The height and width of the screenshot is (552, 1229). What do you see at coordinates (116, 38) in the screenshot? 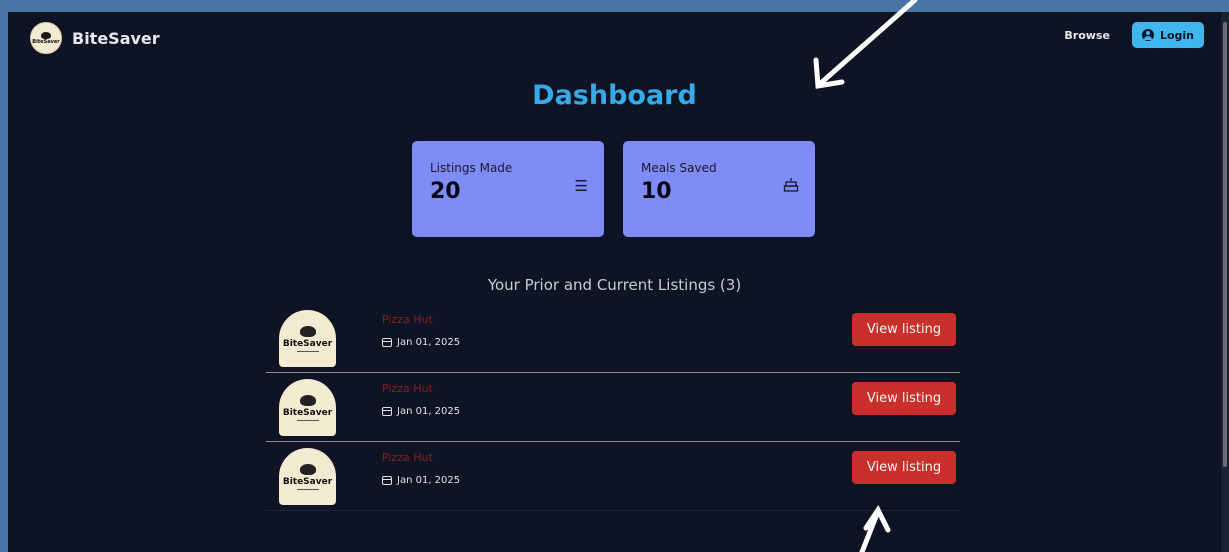
I see `brand-name: BiteSaver` at bounding box center [116, 38].